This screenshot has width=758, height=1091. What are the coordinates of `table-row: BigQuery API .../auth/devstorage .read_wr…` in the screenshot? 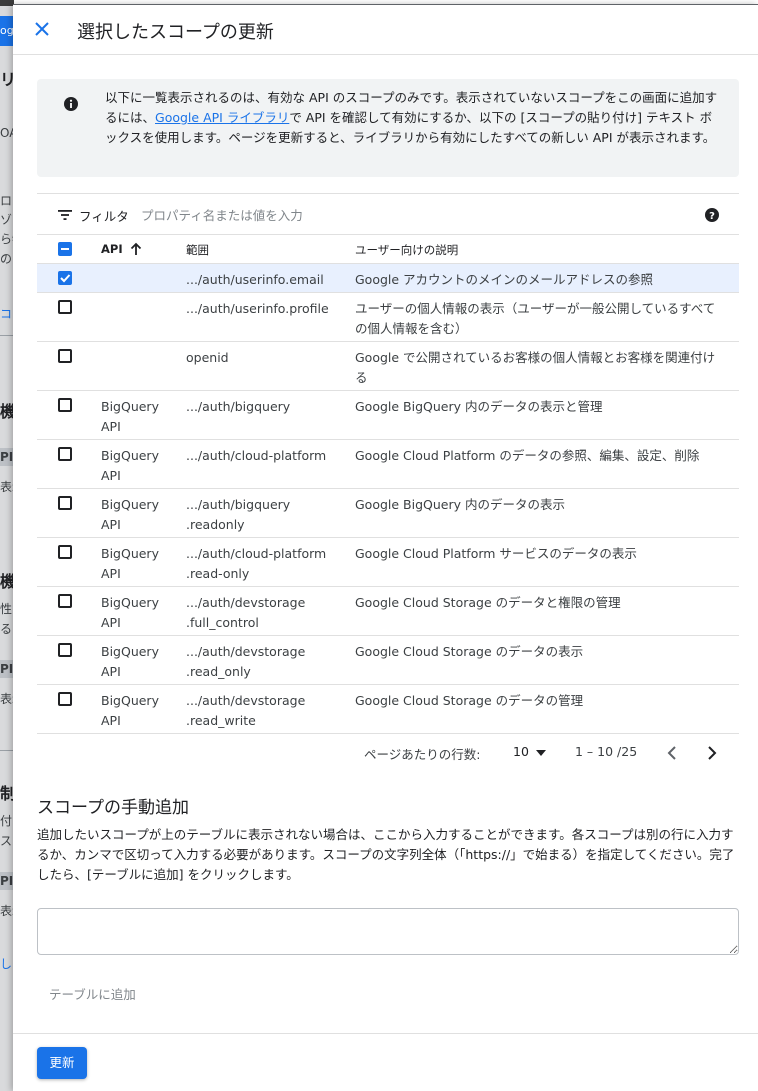 It's located at (388, 709).